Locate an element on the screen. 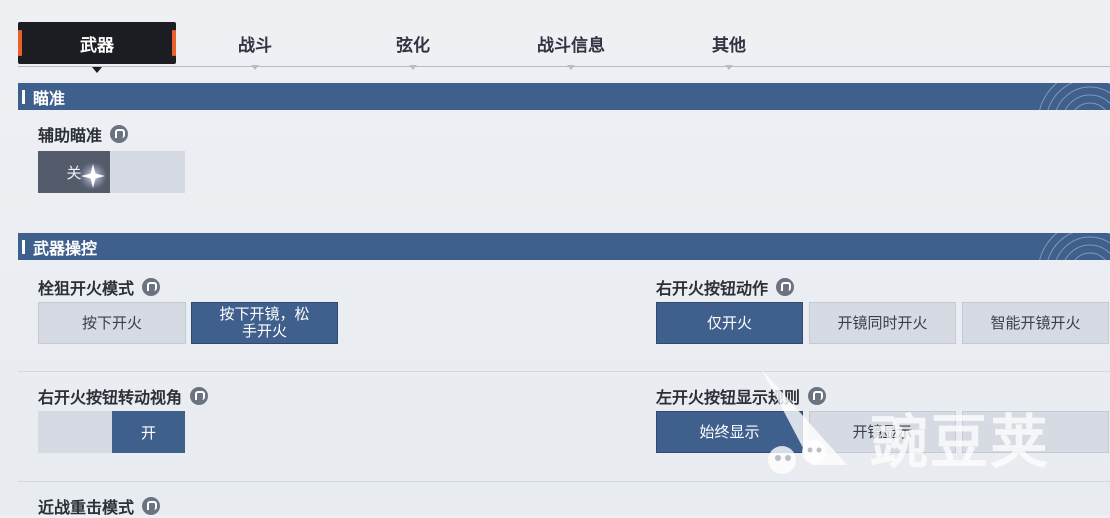 Image resolution: width=1110 pixels, height=518 pixels. tab-combat-info: 战斗信息 is located at coordinates (571, 46).